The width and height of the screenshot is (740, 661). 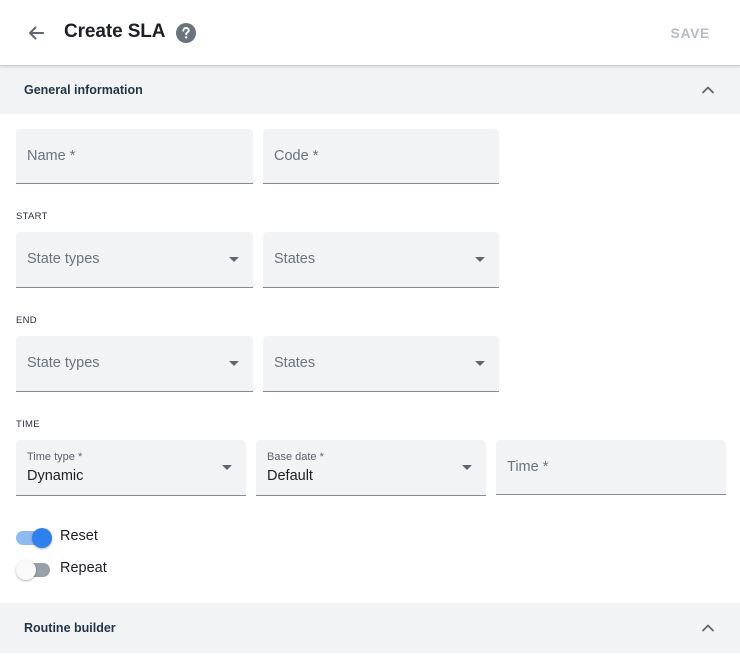 I want to click on routine-builder-header: Routine builder, so click(x=370, y=628).